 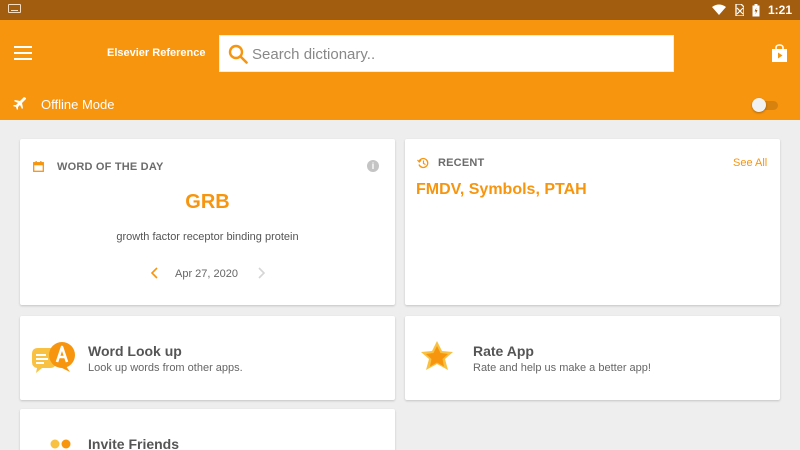 What do you see at coordinates (207, 429) in the screenshot?
I see `invite-friends-card: Invite Friends` at bounding box center [207, 429].